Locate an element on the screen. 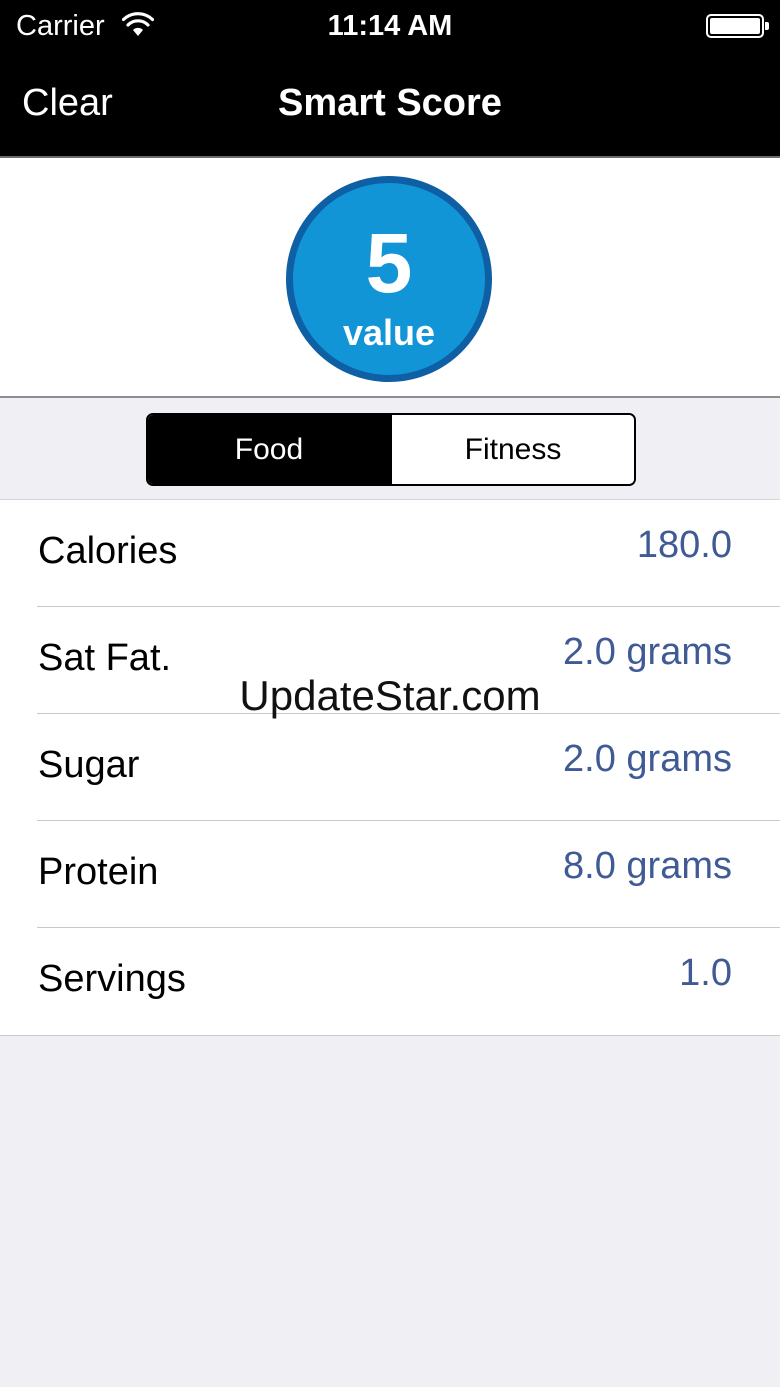 The width and height of the screenshot is (780, 1387). row-label: Calories is located at coordinates (108, 551).